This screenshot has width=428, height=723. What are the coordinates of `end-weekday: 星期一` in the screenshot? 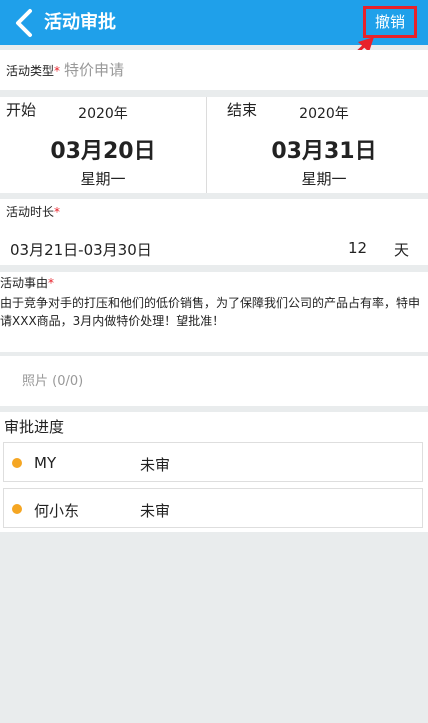 It's located at (324, 179).